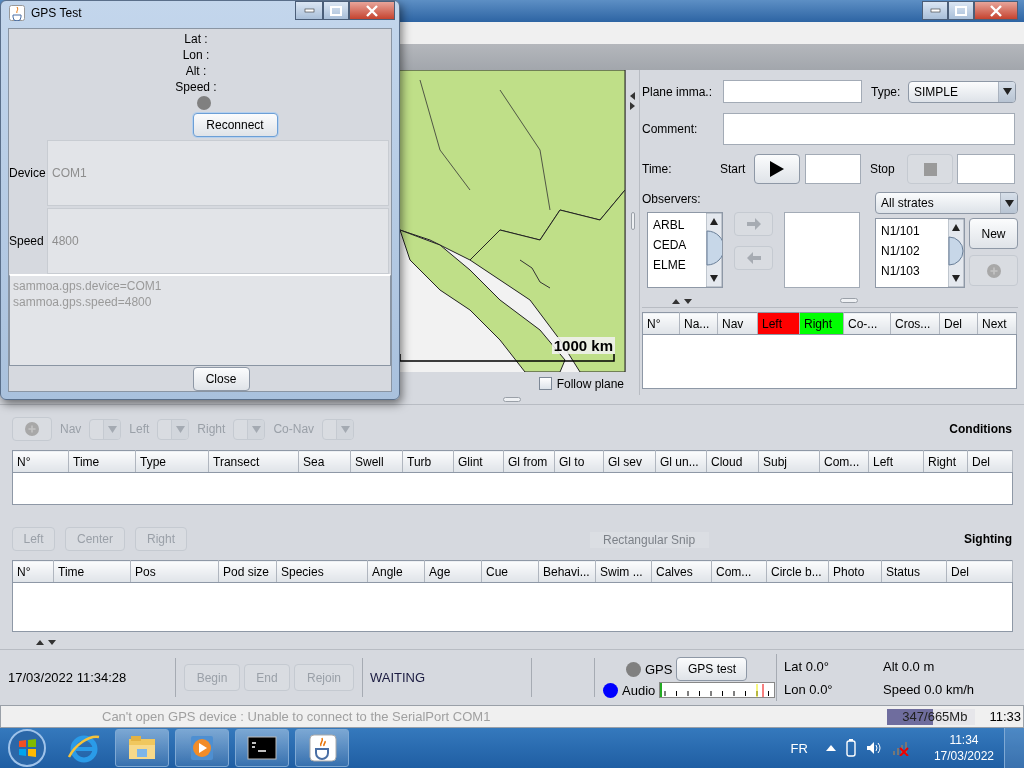  What do you see at coordinates (679, 225) in the screenshot?
I see `list-item: ARBL` at bounding box center [679, 225].